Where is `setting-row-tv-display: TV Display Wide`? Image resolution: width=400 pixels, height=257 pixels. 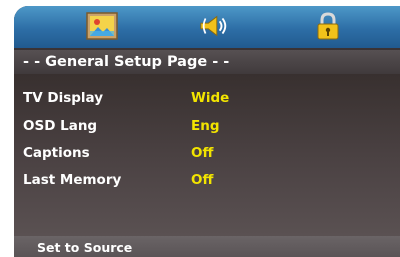 setting-row-tv-display: TV Display Wide is located at coordinates (207, 98).